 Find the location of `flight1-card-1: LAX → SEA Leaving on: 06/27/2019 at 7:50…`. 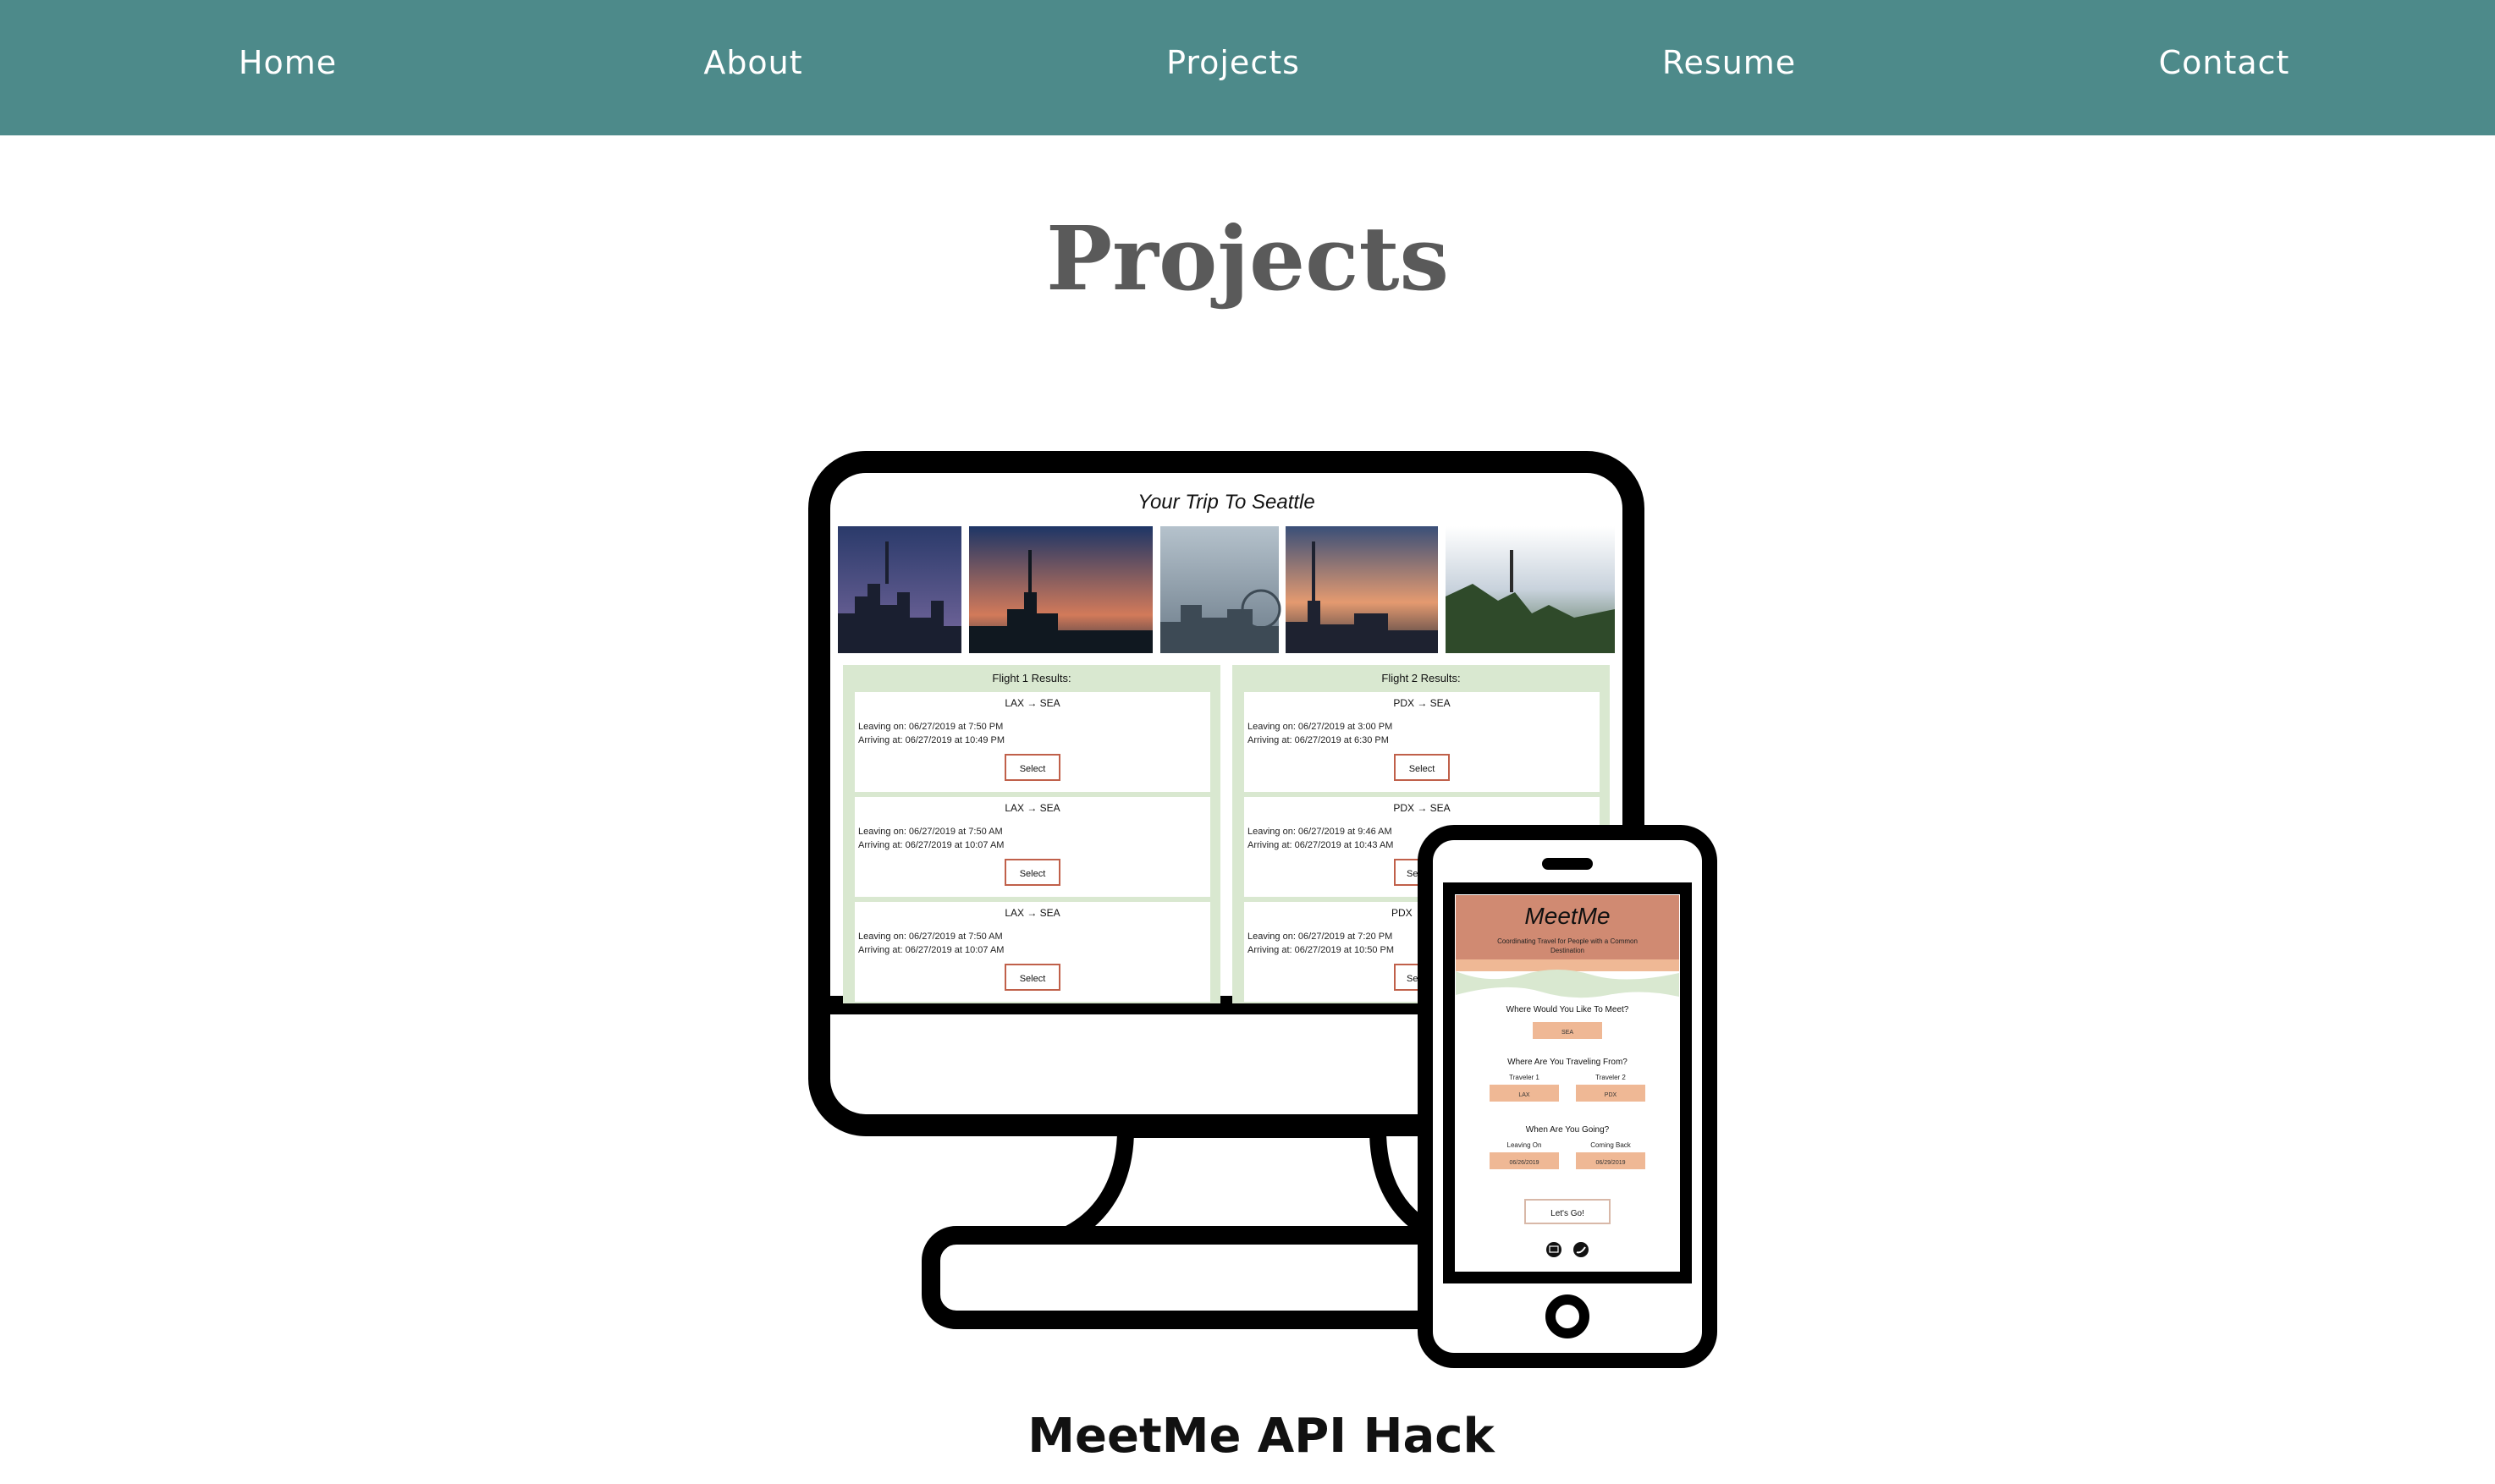

flight1-card-1: LAX → SEA Leaving on: 06/27/2019 at 7:50… is located at coordinates (1032, 742).